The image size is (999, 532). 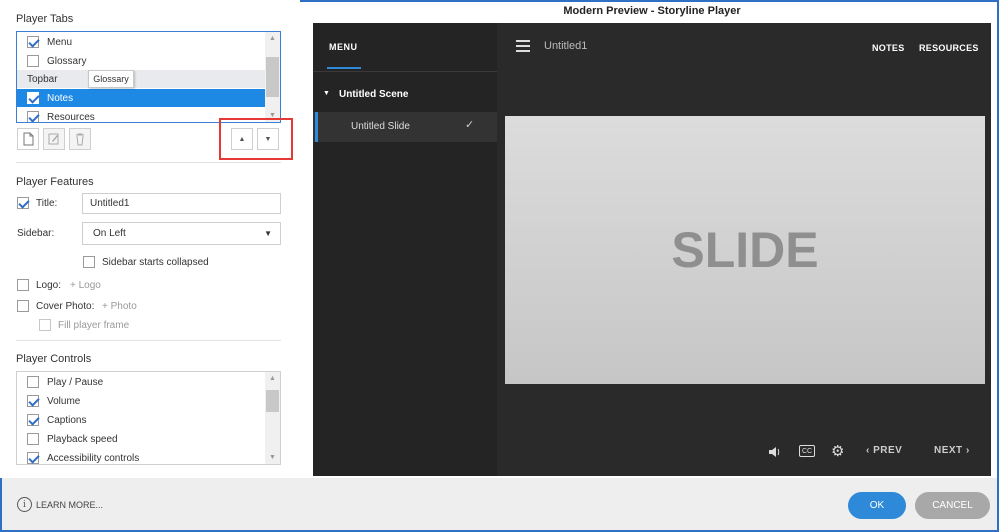 What do you see at coordinates (36, 233) in the screenshot?
I see `sidebar-label: Sidebar:` at bounding box center [36, 233].